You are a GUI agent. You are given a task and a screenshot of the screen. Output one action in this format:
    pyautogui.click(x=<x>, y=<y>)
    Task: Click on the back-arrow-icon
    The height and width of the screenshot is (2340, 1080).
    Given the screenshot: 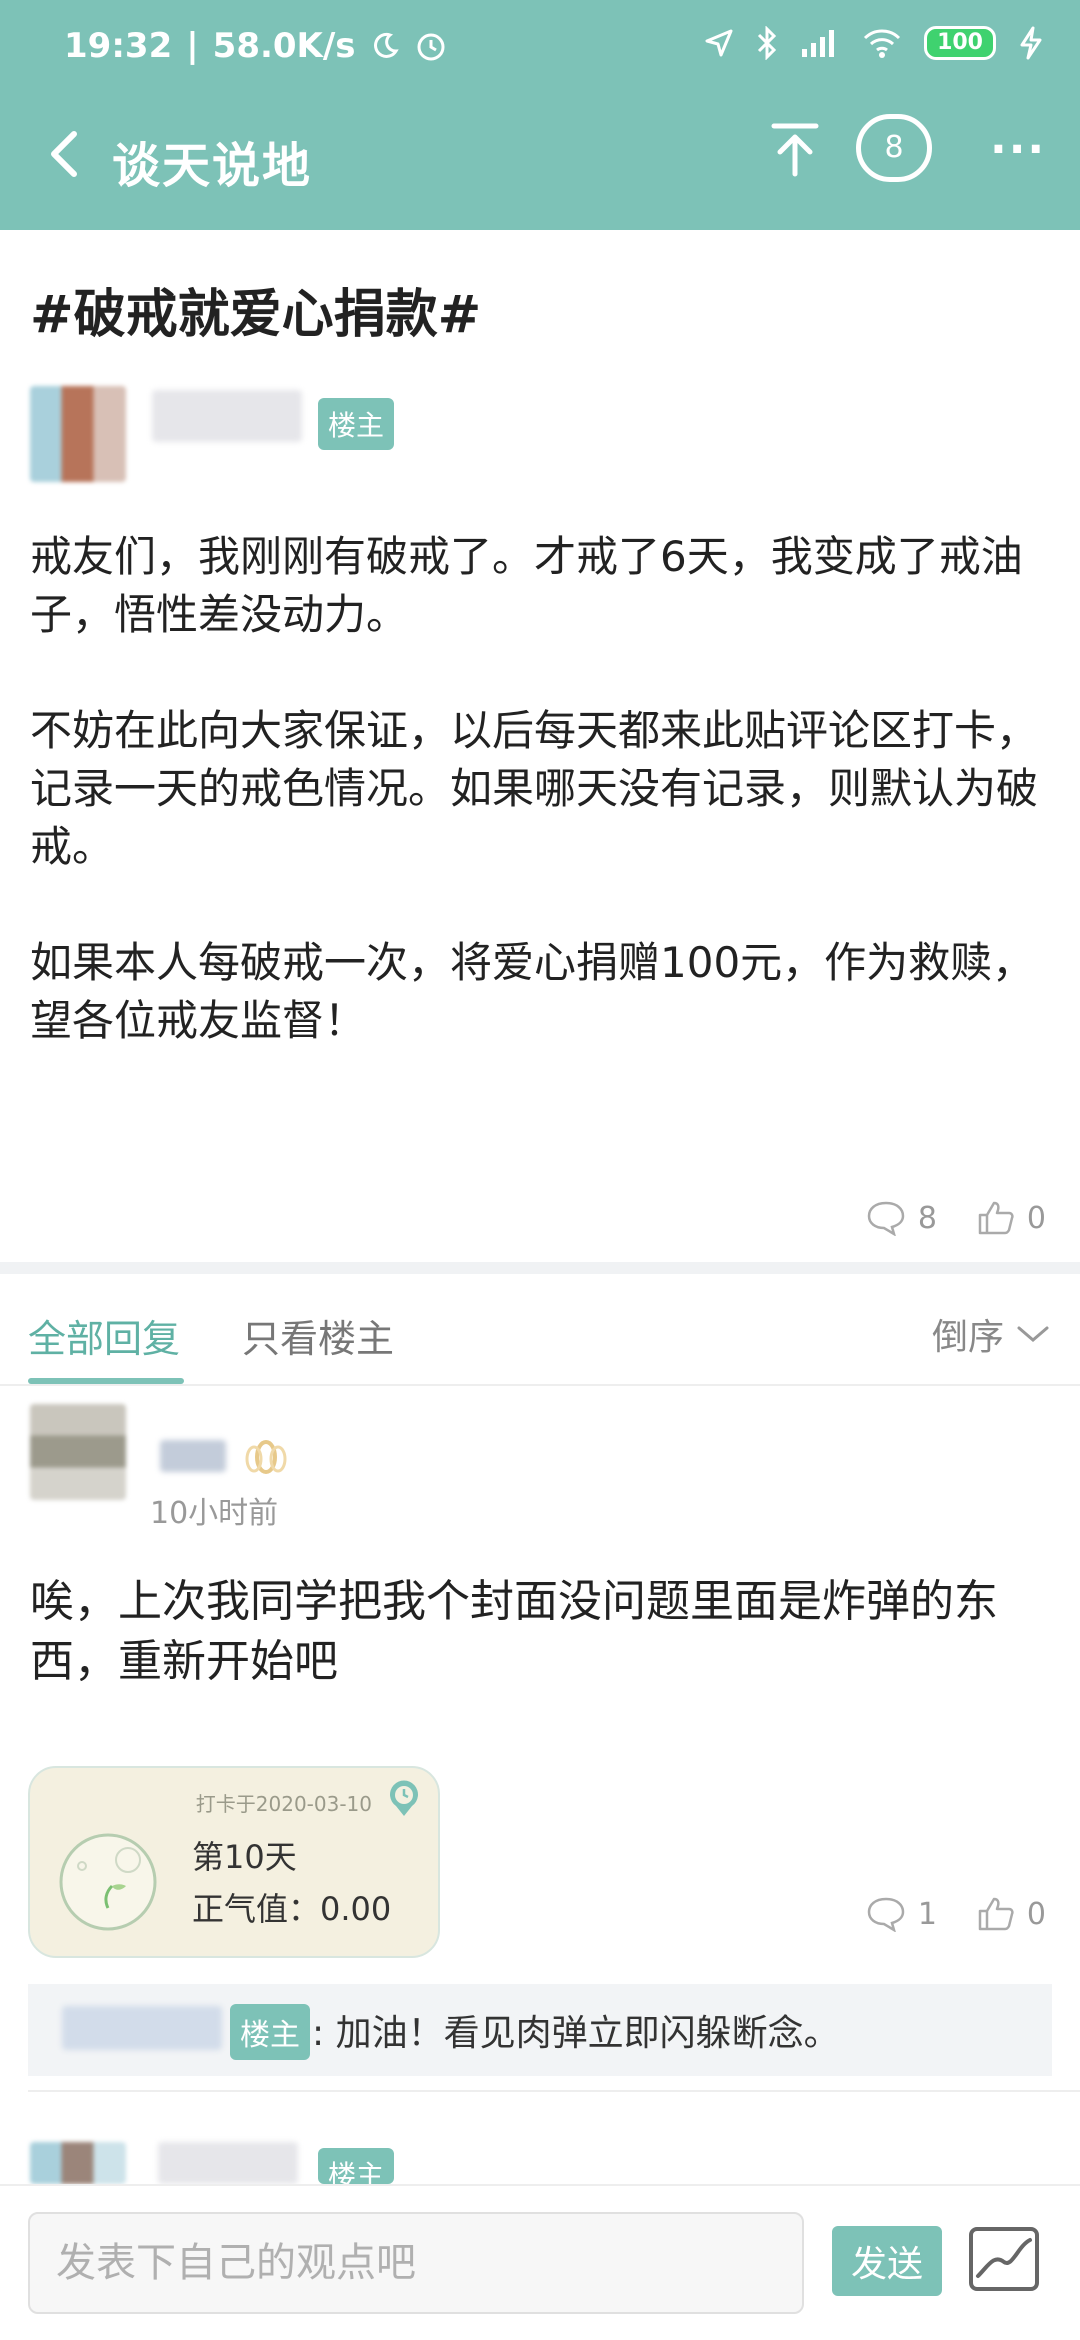 What is the action you would take?
    pyautogui.click(x=66, y=154)
    